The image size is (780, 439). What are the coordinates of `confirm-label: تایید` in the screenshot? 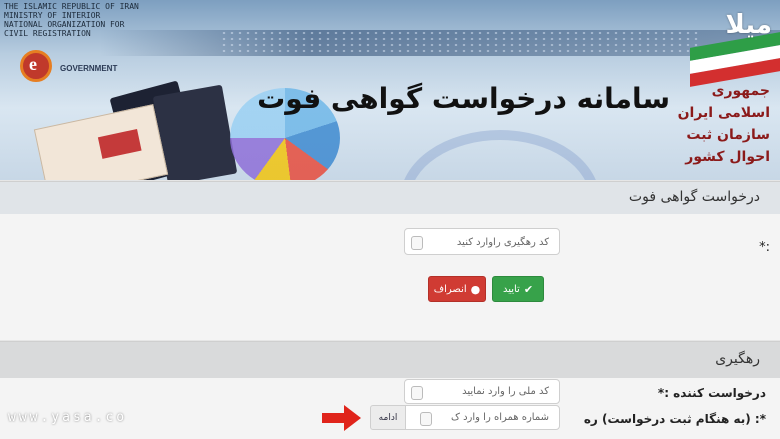 It's located at (511, 289).